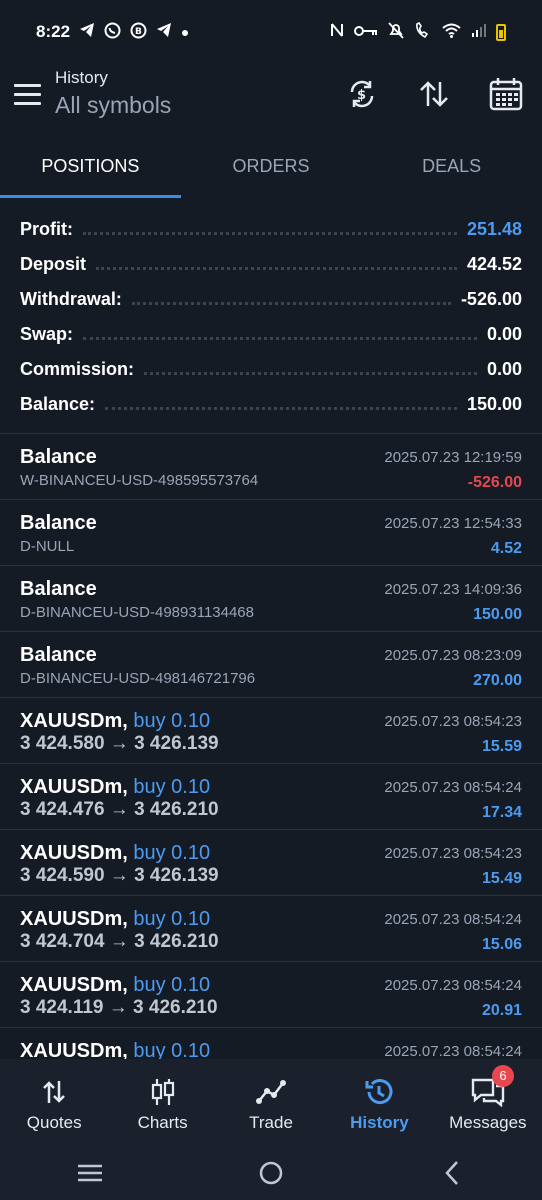 Image resolution: width=542 pixels, height=1200 pixels. What do you see at coordinates (434, 94) in the screenshot?
I see `sort-icon` at bounding box center [434, 94].